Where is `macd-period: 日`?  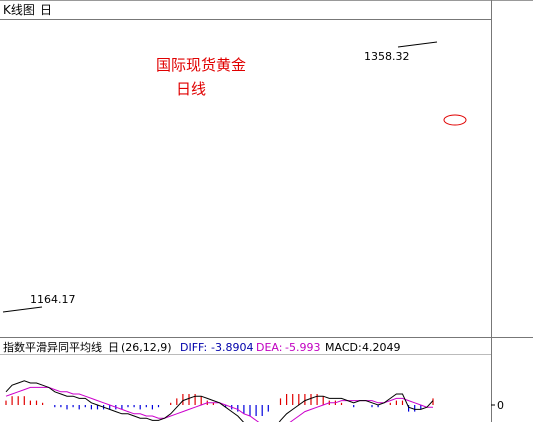 macd-period: 日 is located at coordinates (113, 347).